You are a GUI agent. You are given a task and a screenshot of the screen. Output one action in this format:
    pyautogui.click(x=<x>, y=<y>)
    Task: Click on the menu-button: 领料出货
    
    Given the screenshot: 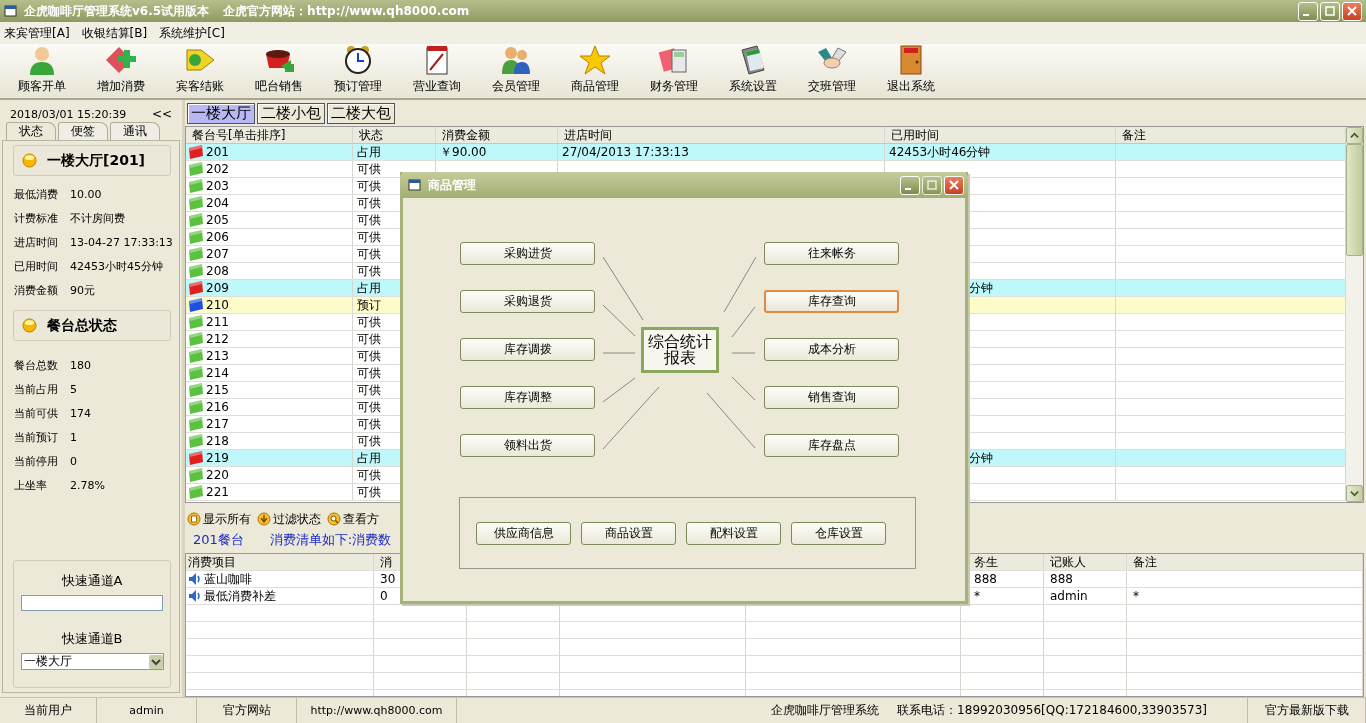 What is the action you would take?
    pyautogui.click(x=527, y=445)
    